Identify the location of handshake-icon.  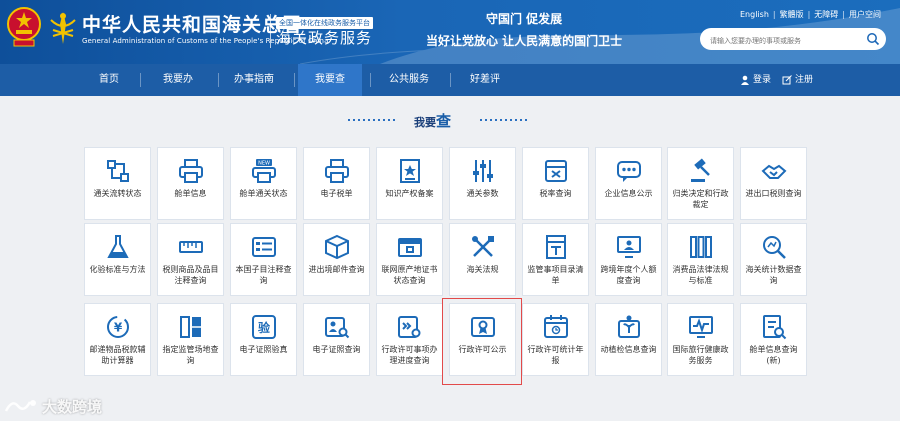
(774, 171).